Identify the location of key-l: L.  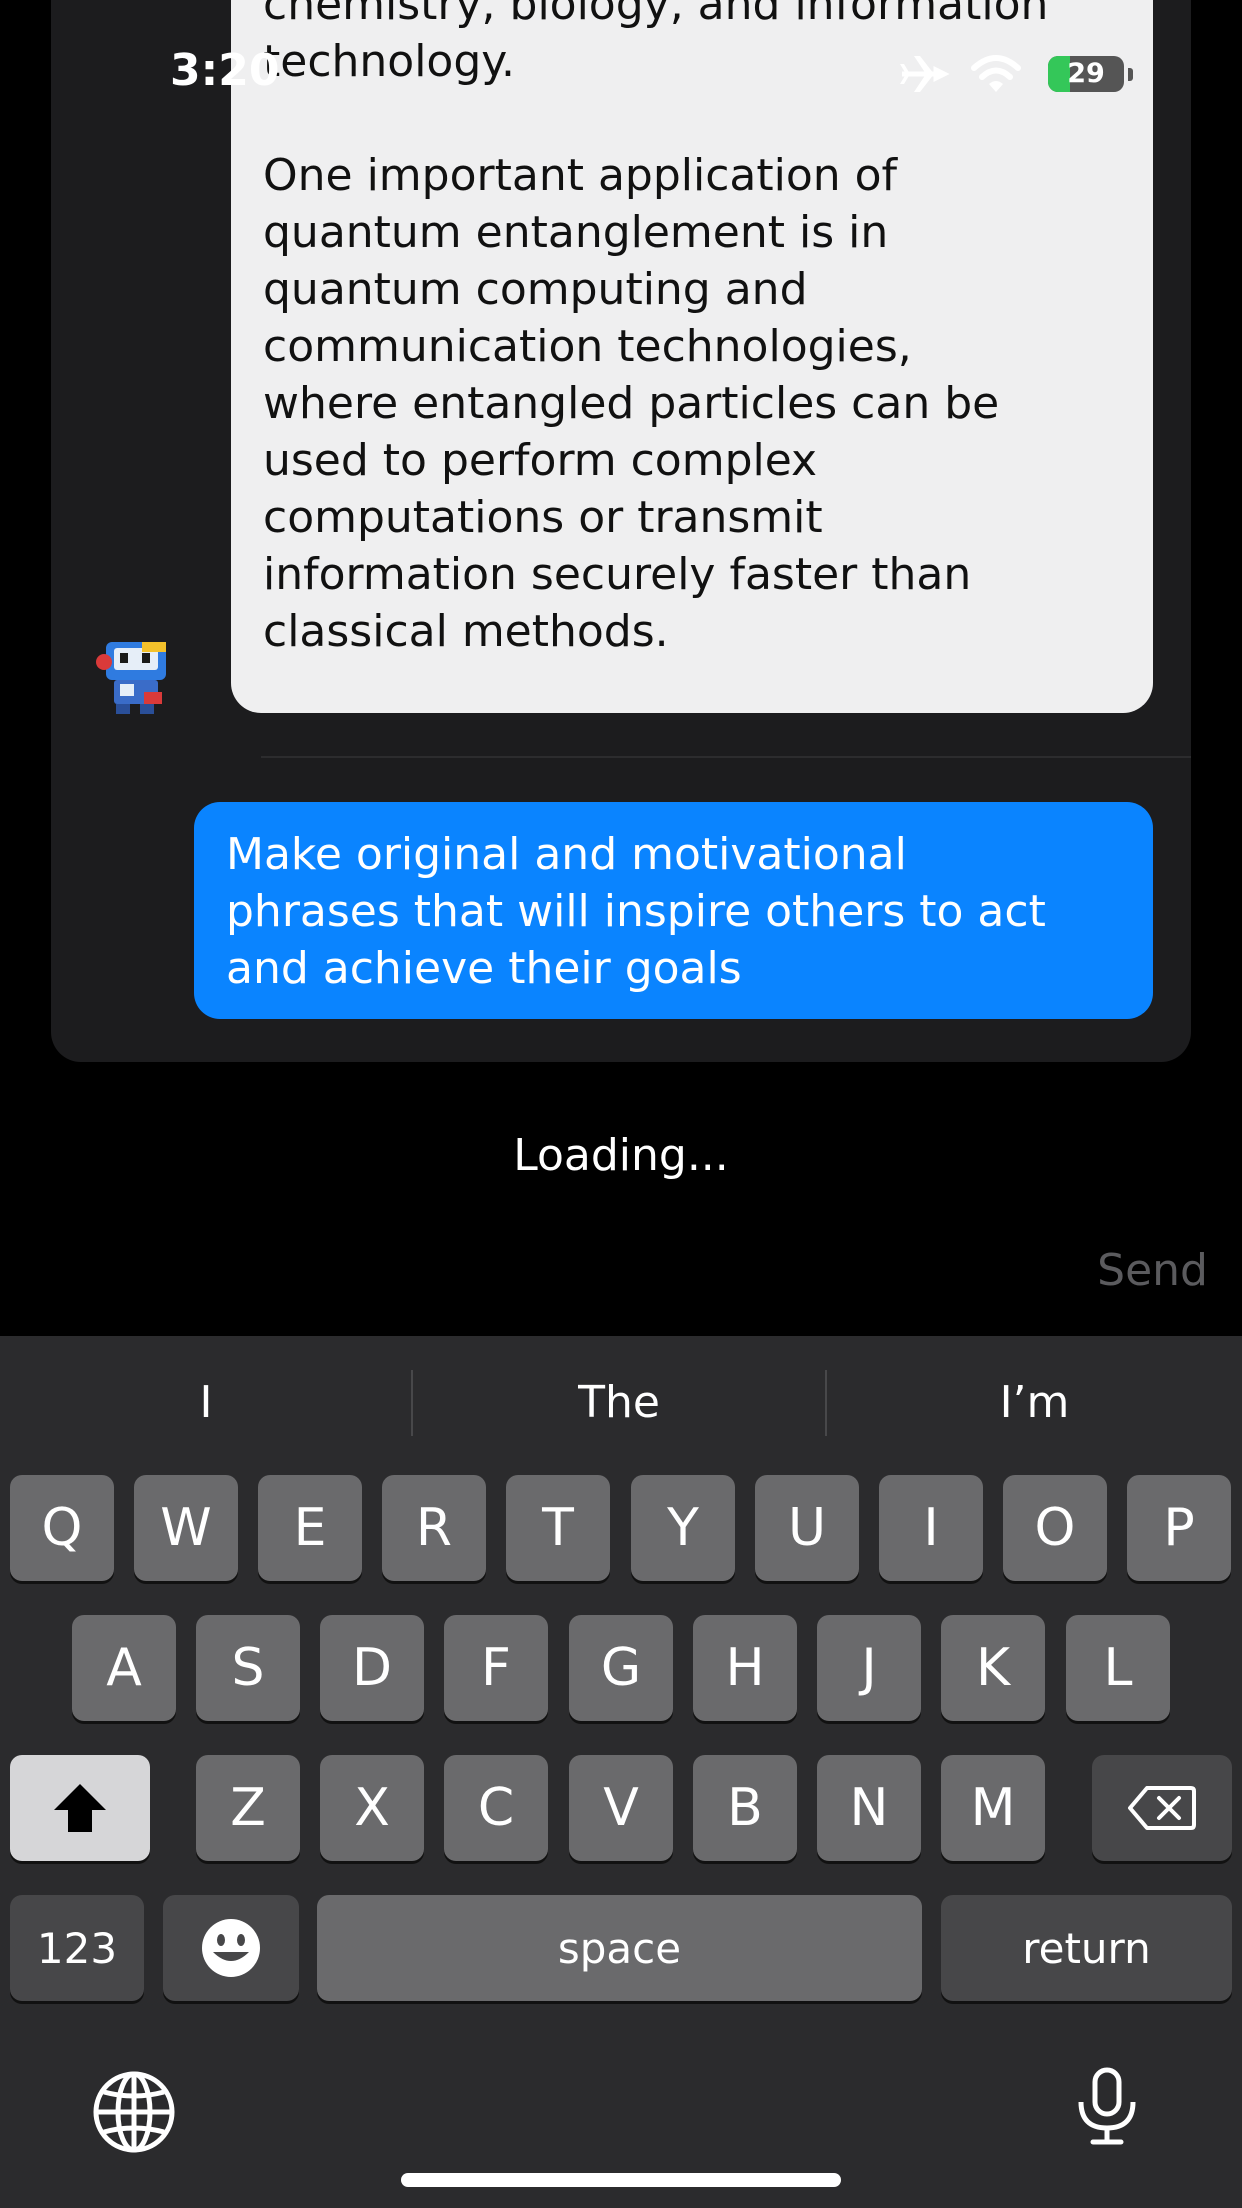
(1118, 1668).